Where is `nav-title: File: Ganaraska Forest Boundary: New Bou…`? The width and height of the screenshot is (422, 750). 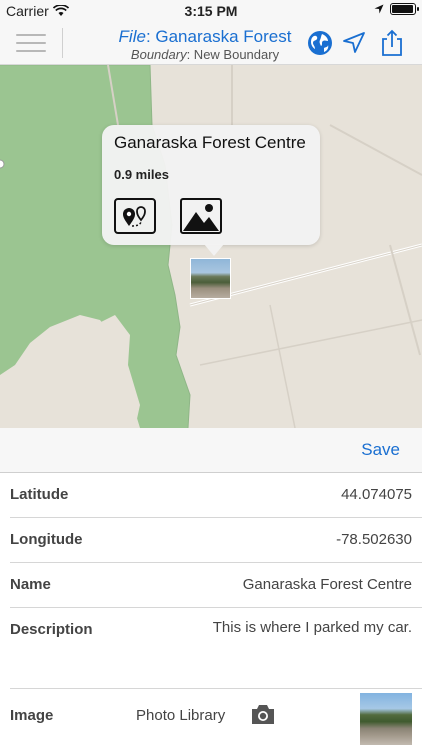
nav-title: File: Ganaraska Forest Boundary: New Bou… is located at coordinates (205, 44).